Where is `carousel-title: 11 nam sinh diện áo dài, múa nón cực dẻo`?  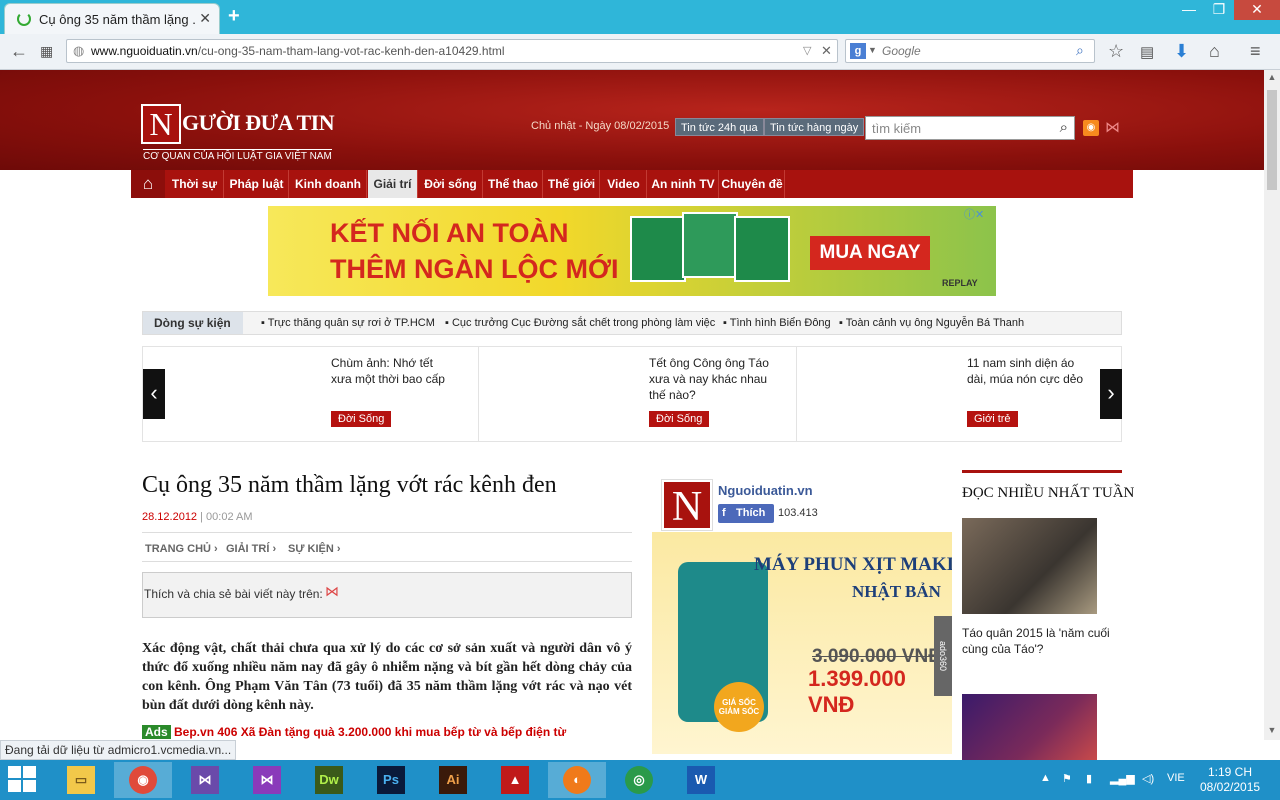 carousel-title: 11 nam sinh diện áo dài, múa nón cực dẻo is located at coordinates (1027, 371).